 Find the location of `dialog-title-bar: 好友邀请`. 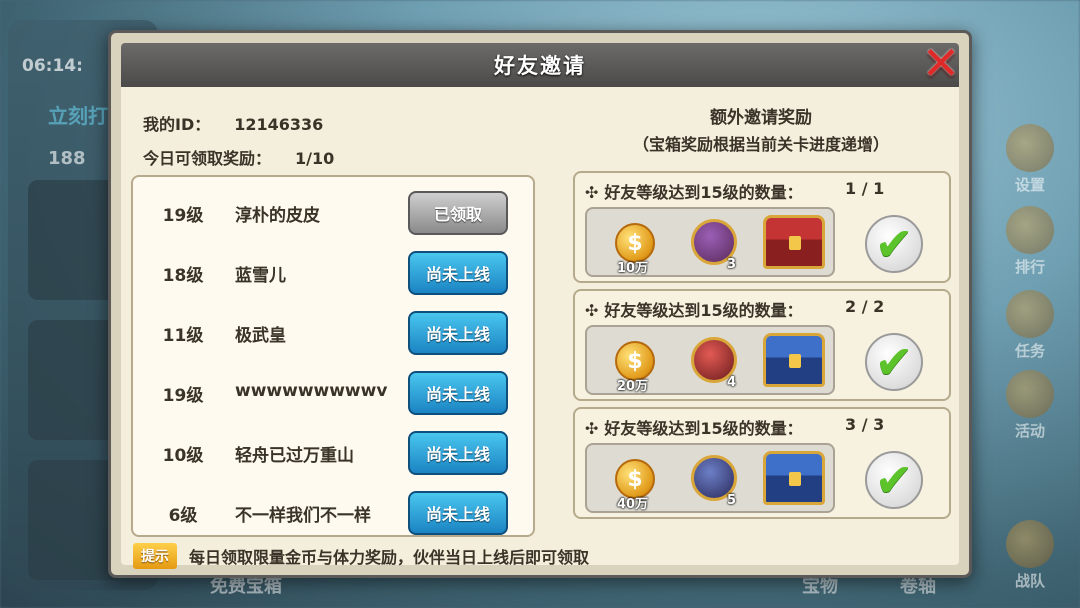

dialog-title-bar: 好友邀请 is located at coordinates (540, 65).